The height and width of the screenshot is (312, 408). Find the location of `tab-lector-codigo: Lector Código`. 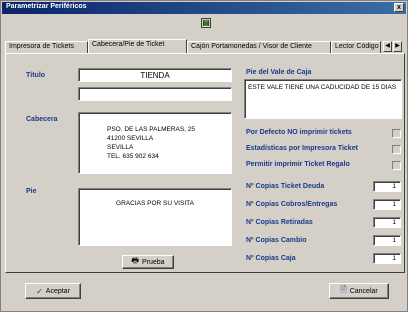

tab-lector-codigo: Lector Código is located at coordinates (356, 47).